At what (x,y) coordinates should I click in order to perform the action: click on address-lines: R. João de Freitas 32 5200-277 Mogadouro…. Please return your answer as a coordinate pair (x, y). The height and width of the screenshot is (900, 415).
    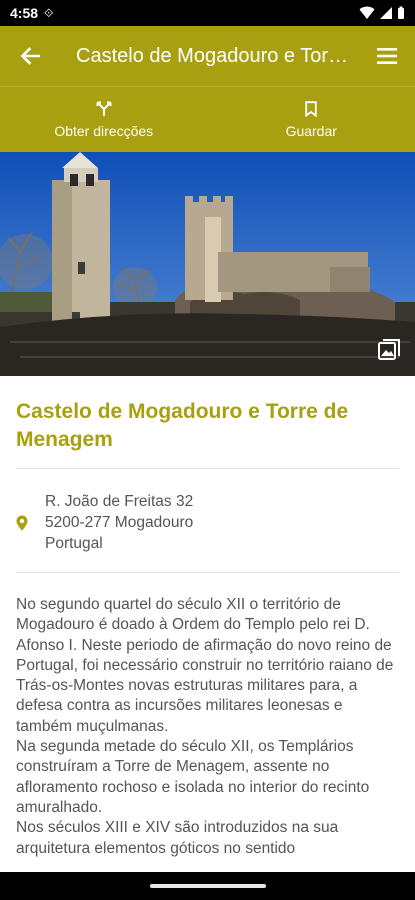
    Looking at the image, I should click on (119, 522).